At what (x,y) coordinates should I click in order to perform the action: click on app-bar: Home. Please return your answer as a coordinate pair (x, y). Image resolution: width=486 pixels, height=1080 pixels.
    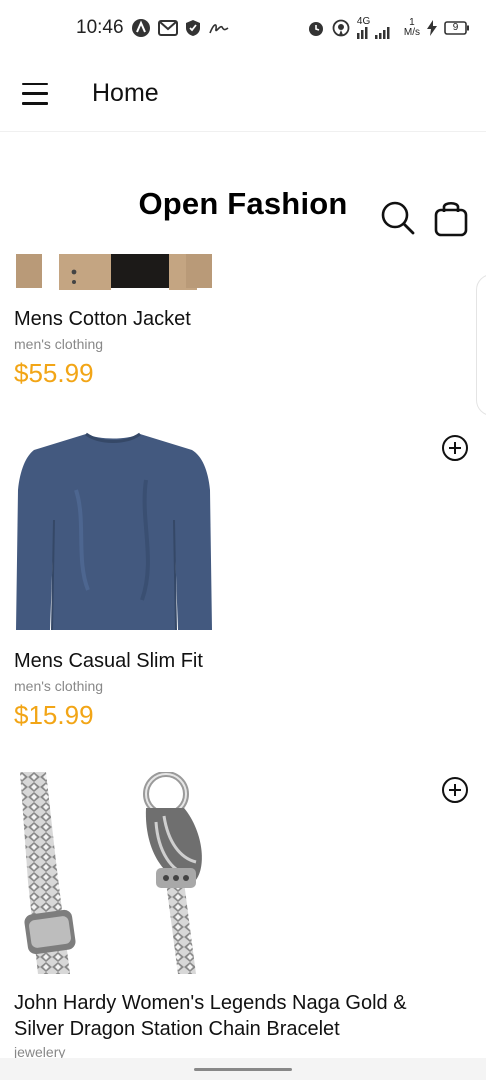
    Looking at the image, I should click on (243, 94).